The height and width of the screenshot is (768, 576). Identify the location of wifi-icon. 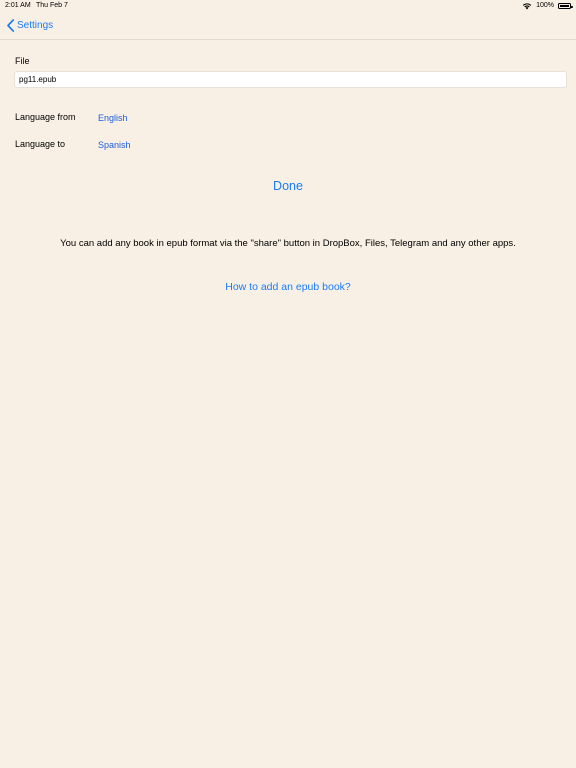
(527, 6).